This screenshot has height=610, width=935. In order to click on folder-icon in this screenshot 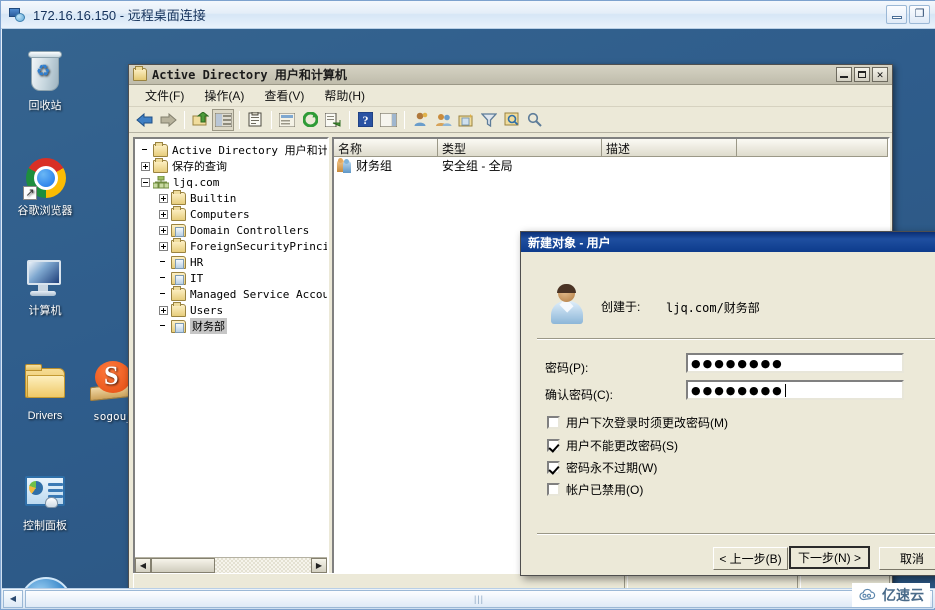, I will do `click(45, 383)`.